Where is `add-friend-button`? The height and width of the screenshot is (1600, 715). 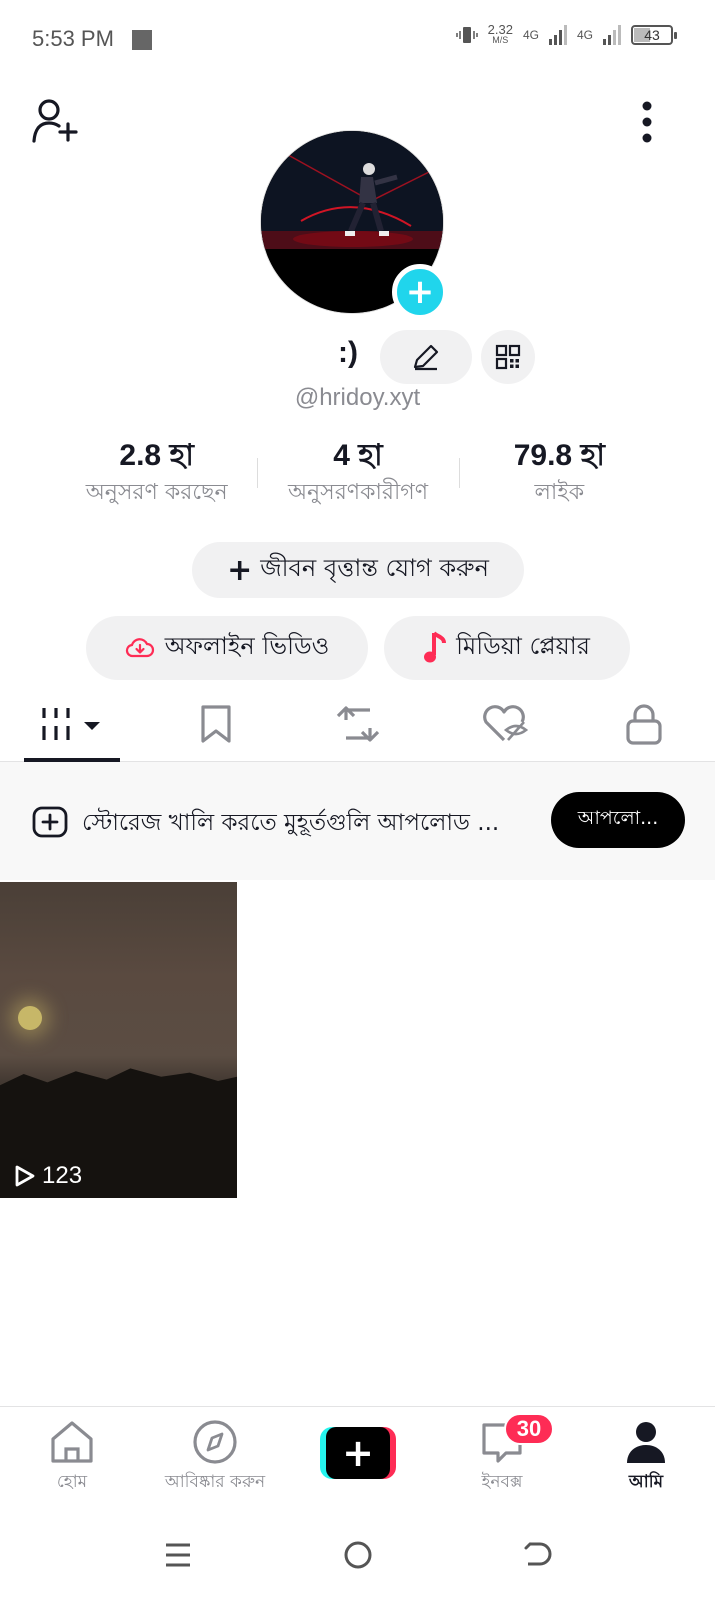 add-friend-button is located at coordinates (56, 121).